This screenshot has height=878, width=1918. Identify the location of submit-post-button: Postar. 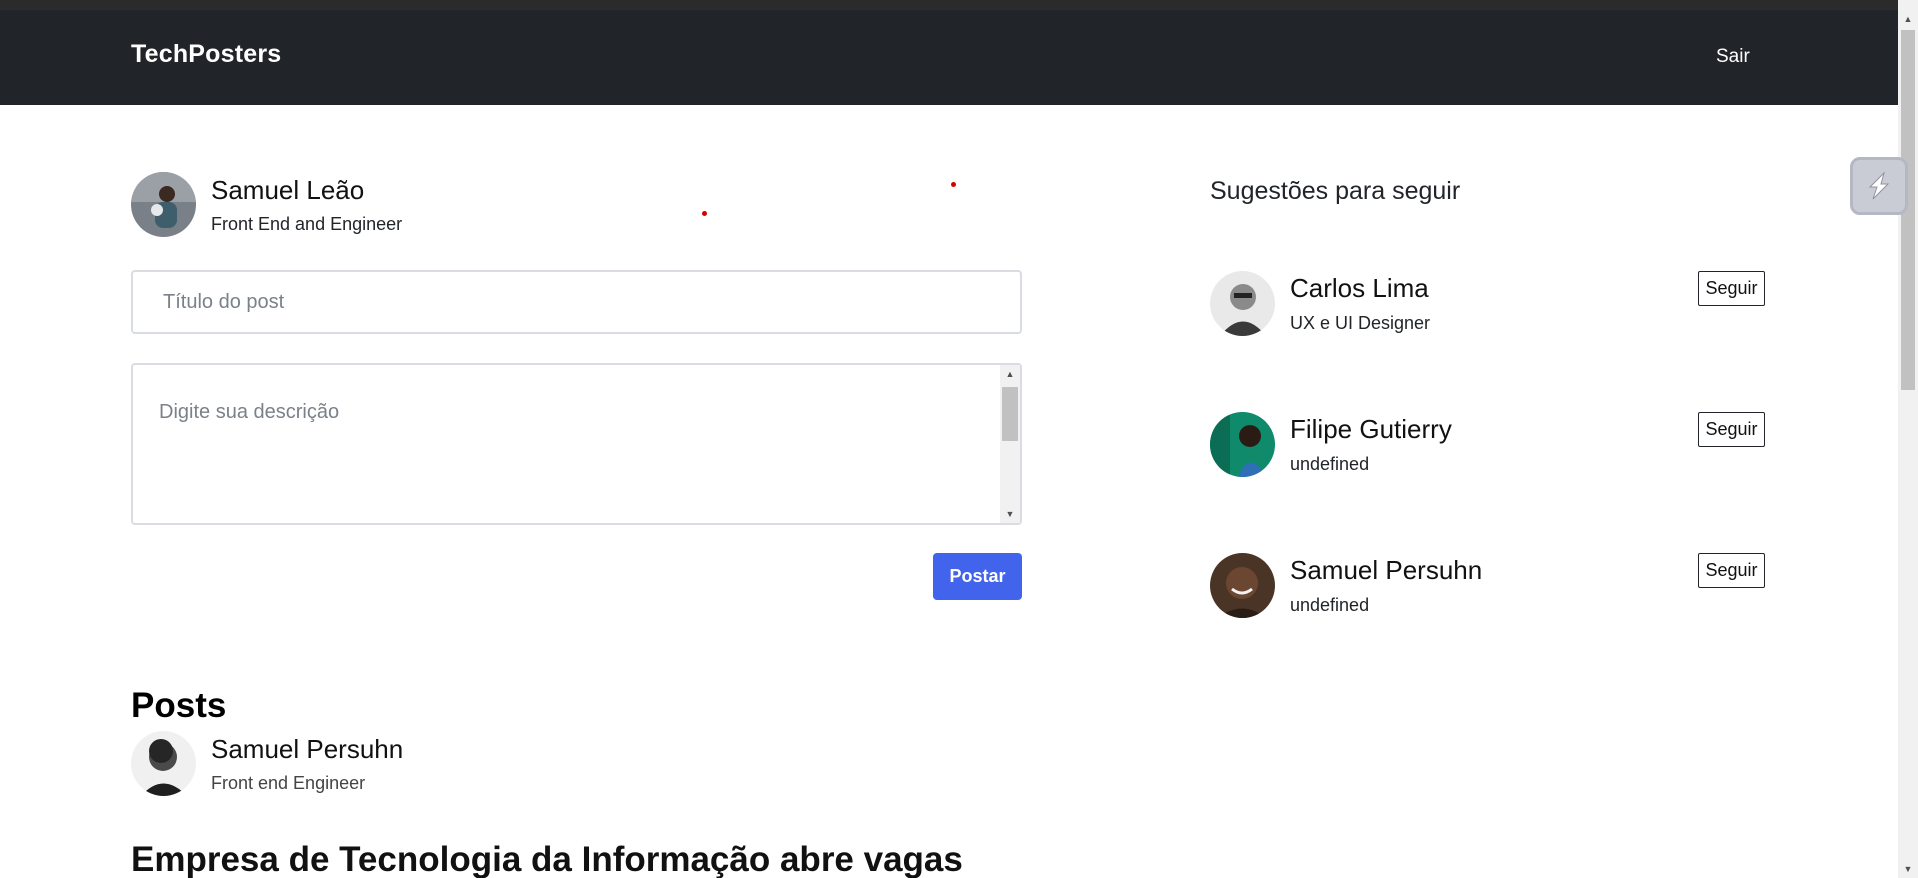
(977, 576).